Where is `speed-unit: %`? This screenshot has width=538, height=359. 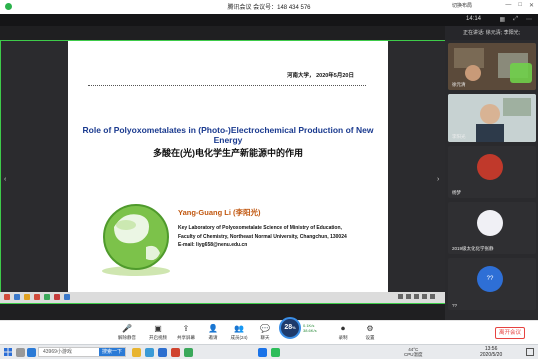 speed-unit: % is located at coordinates (294, 327).